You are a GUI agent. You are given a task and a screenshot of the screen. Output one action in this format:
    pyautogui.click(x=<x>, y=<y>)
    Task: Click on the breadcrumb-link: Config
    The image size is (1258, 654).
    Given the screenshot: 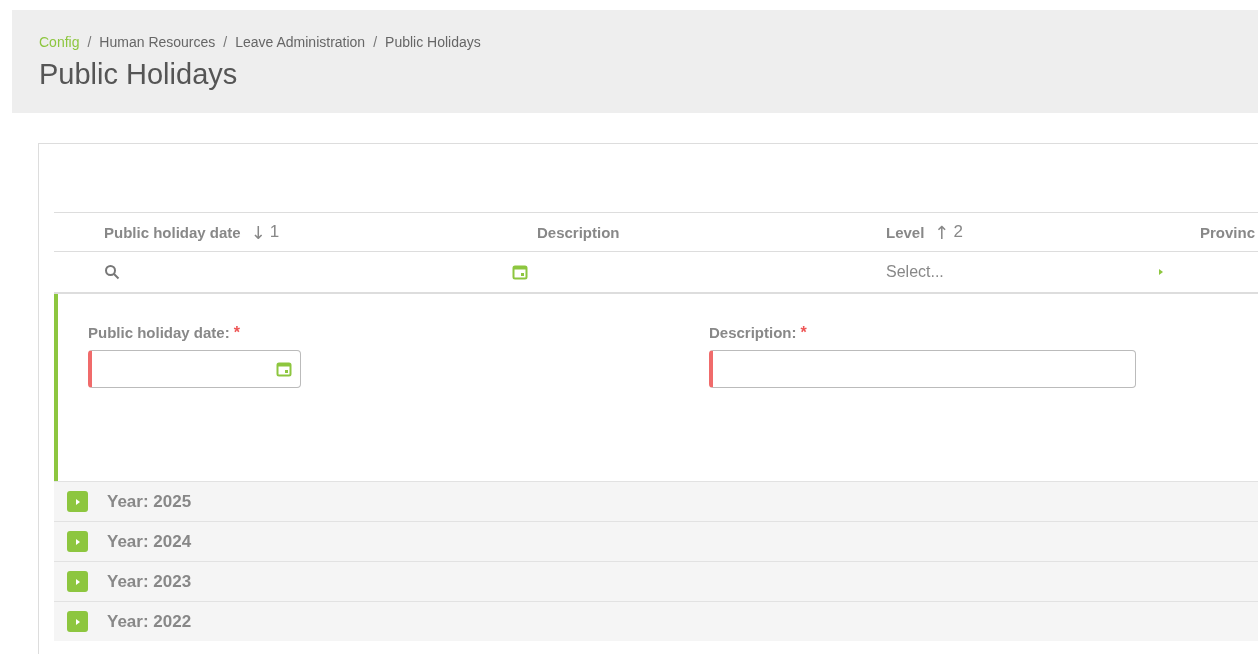 What is the action you would take?
    pyautogui.click(x=59, y=42)
    